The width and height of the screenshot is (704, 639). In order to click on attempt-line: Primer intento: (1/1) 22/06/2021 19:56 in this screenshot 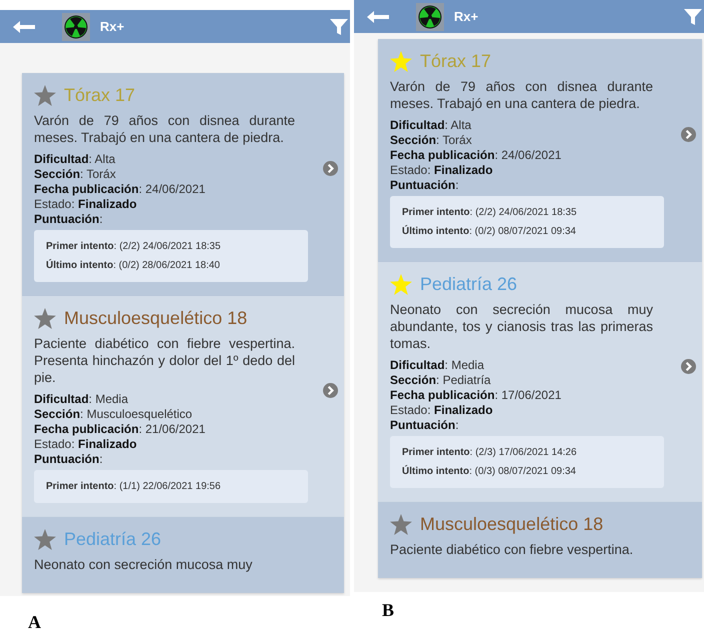, I will do `click(134, 487)`.